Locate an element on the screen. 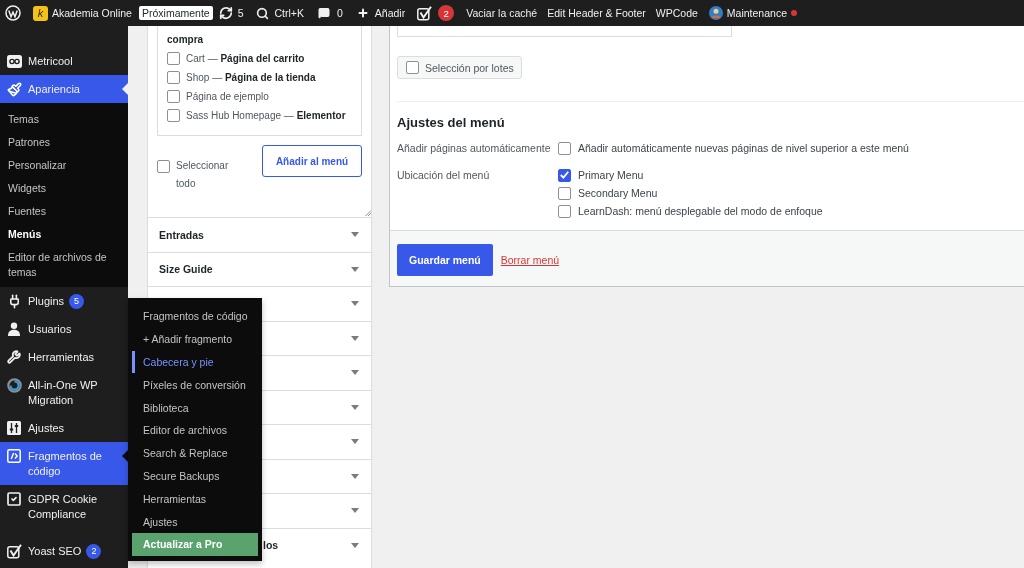 Image resolution: width=1024 pixels, height=568 pixels. item-label: Cart — Página del carrito is located at coordinates (245, 58).